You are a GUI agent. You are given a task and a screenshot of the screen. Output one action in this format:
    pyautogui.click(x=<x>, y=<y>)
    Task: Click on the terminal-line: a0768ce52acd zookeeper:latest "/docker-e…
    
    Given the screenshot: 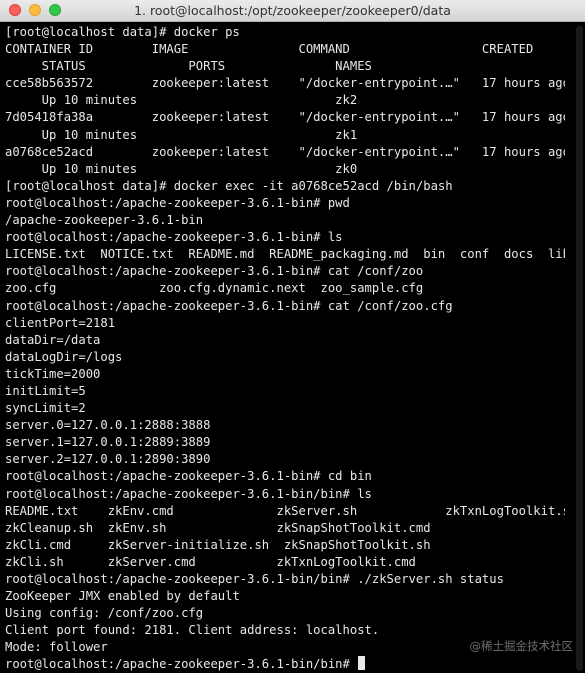 What is the action you would take?
    pyautogui.click(x=285, y=151)
    